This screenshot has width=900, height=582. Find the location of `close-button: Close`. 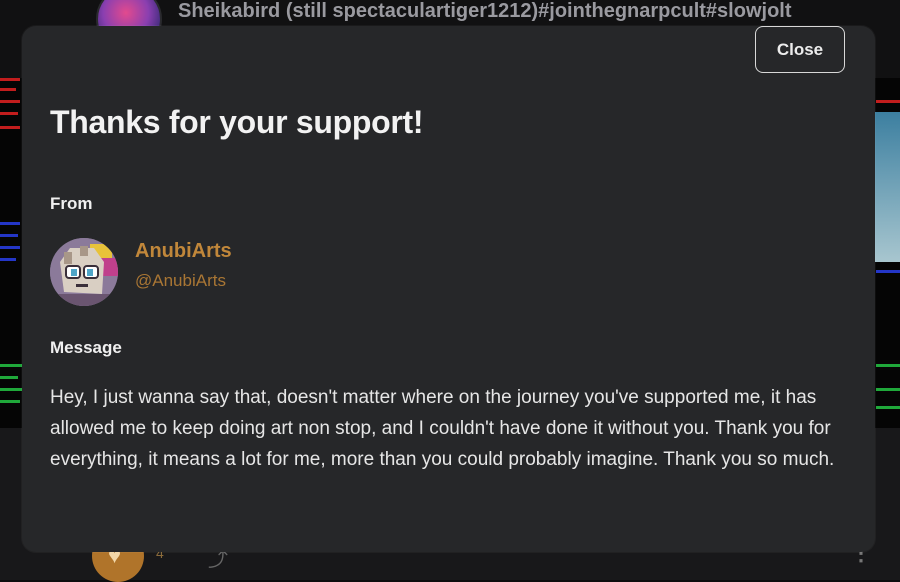

close-button: Close is located at coordinates (800, 49).